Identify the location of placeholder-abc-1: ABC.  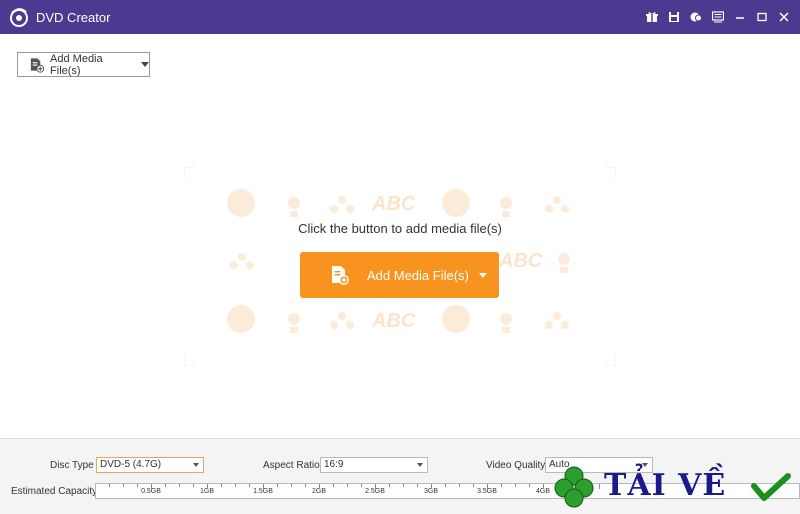
(393, 204).